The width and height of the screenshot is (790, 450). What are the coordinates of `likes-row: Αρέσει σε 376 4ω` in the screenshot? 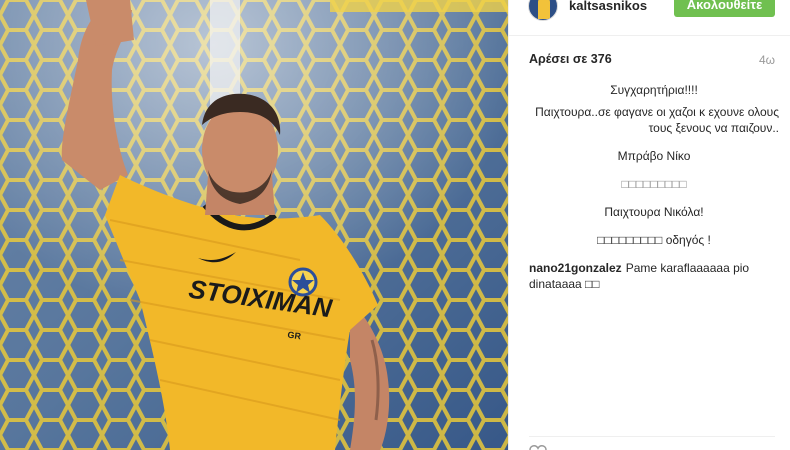 It's located at (652, 61).